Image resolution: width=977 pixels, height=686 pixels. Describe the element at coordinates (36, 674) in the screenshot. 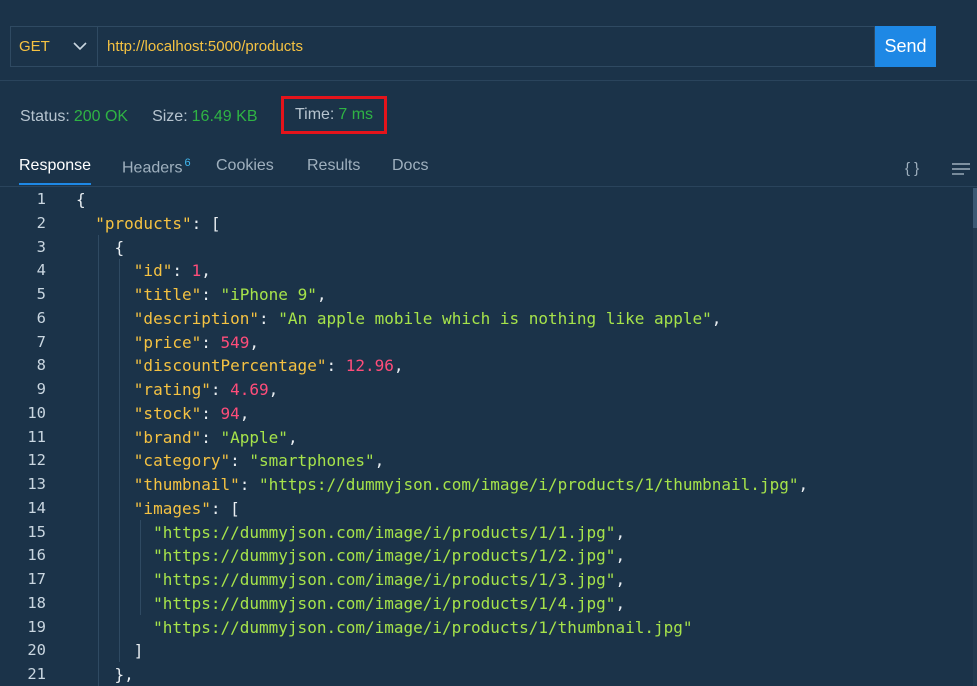

I see `line-number: 21` at that location.